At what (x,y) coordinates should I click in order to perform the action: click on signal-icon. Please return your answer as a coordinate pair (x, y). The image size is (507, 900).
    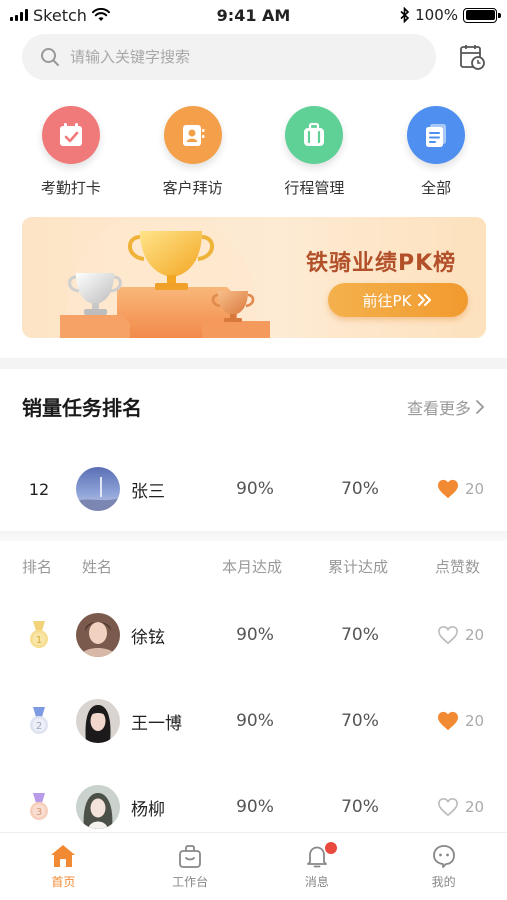
    Looking at the image, I should click on (19, 15).